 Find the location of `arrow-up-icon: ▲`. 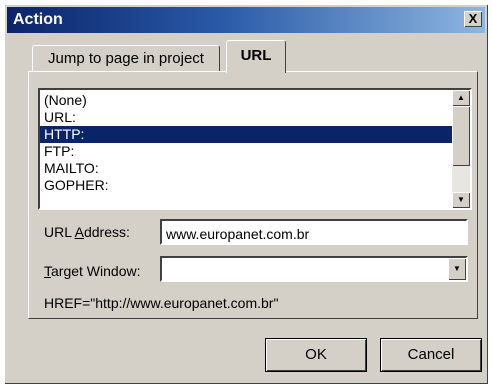

arrow-up-icon: ▲ is located at coordinates (461, 97).